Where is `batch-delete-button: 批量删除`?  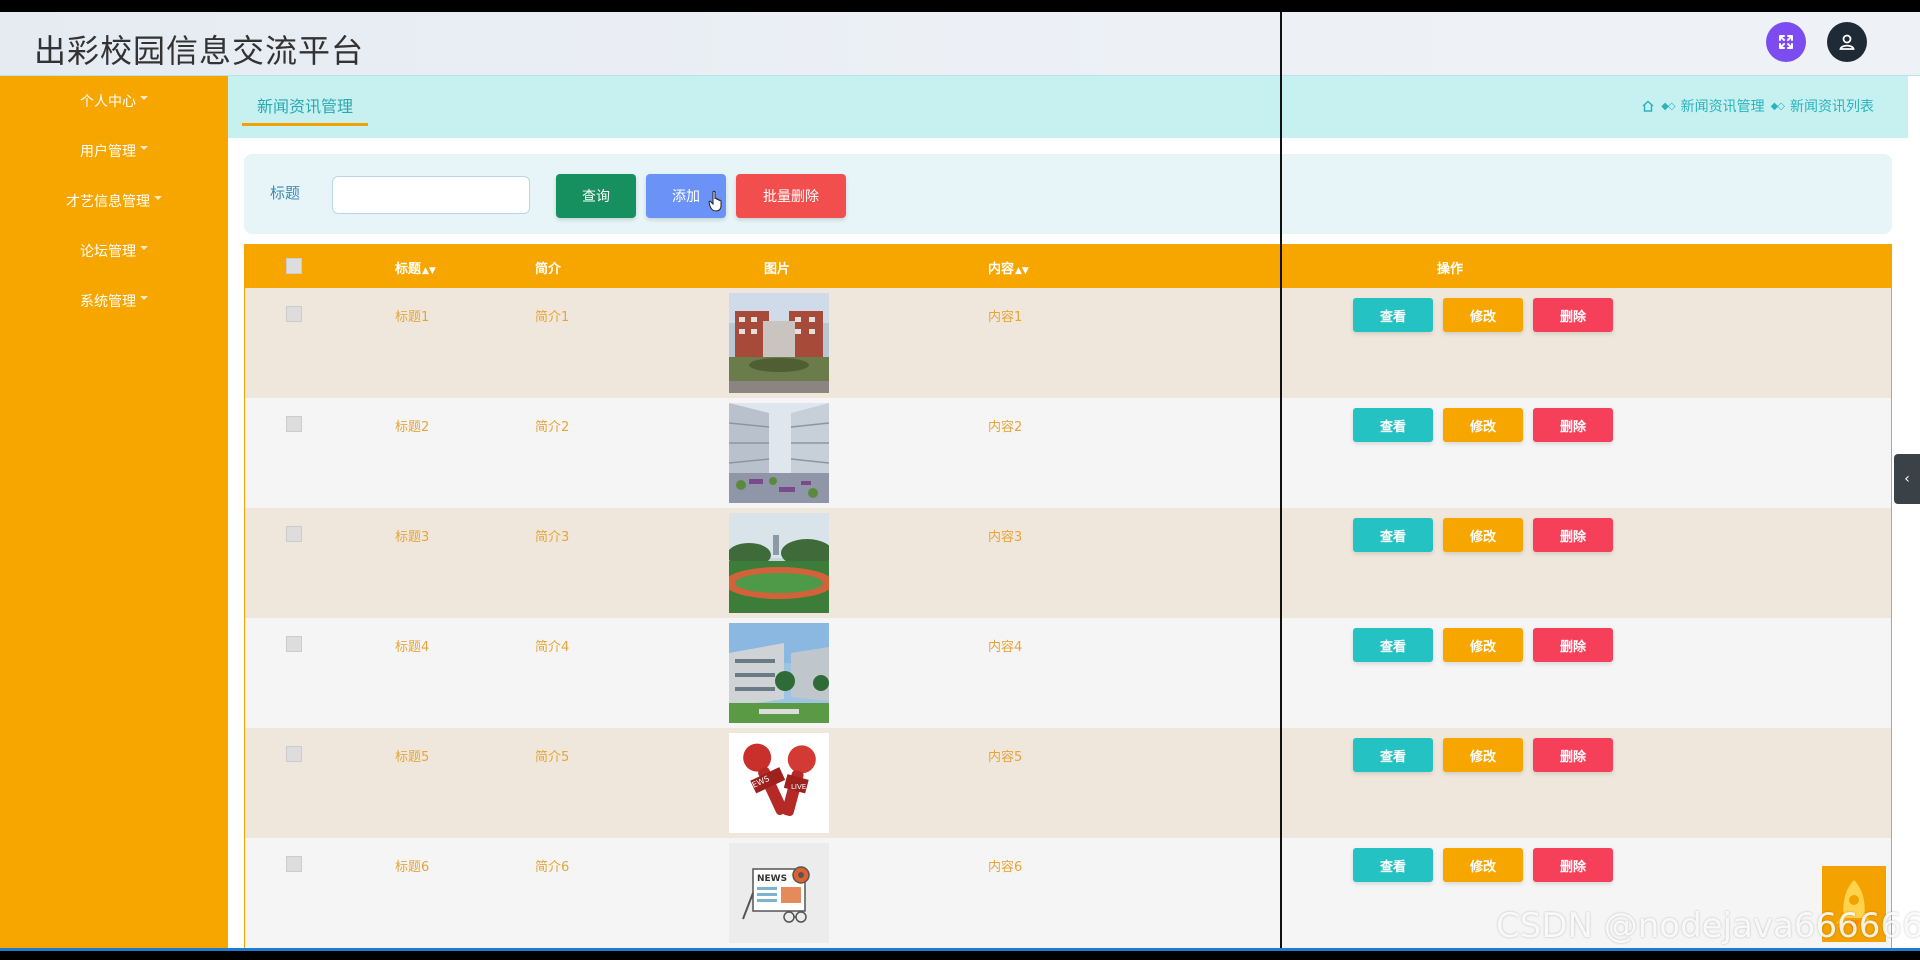 batch-delete-button: 批量删除 is located at coordinates (791, 196).